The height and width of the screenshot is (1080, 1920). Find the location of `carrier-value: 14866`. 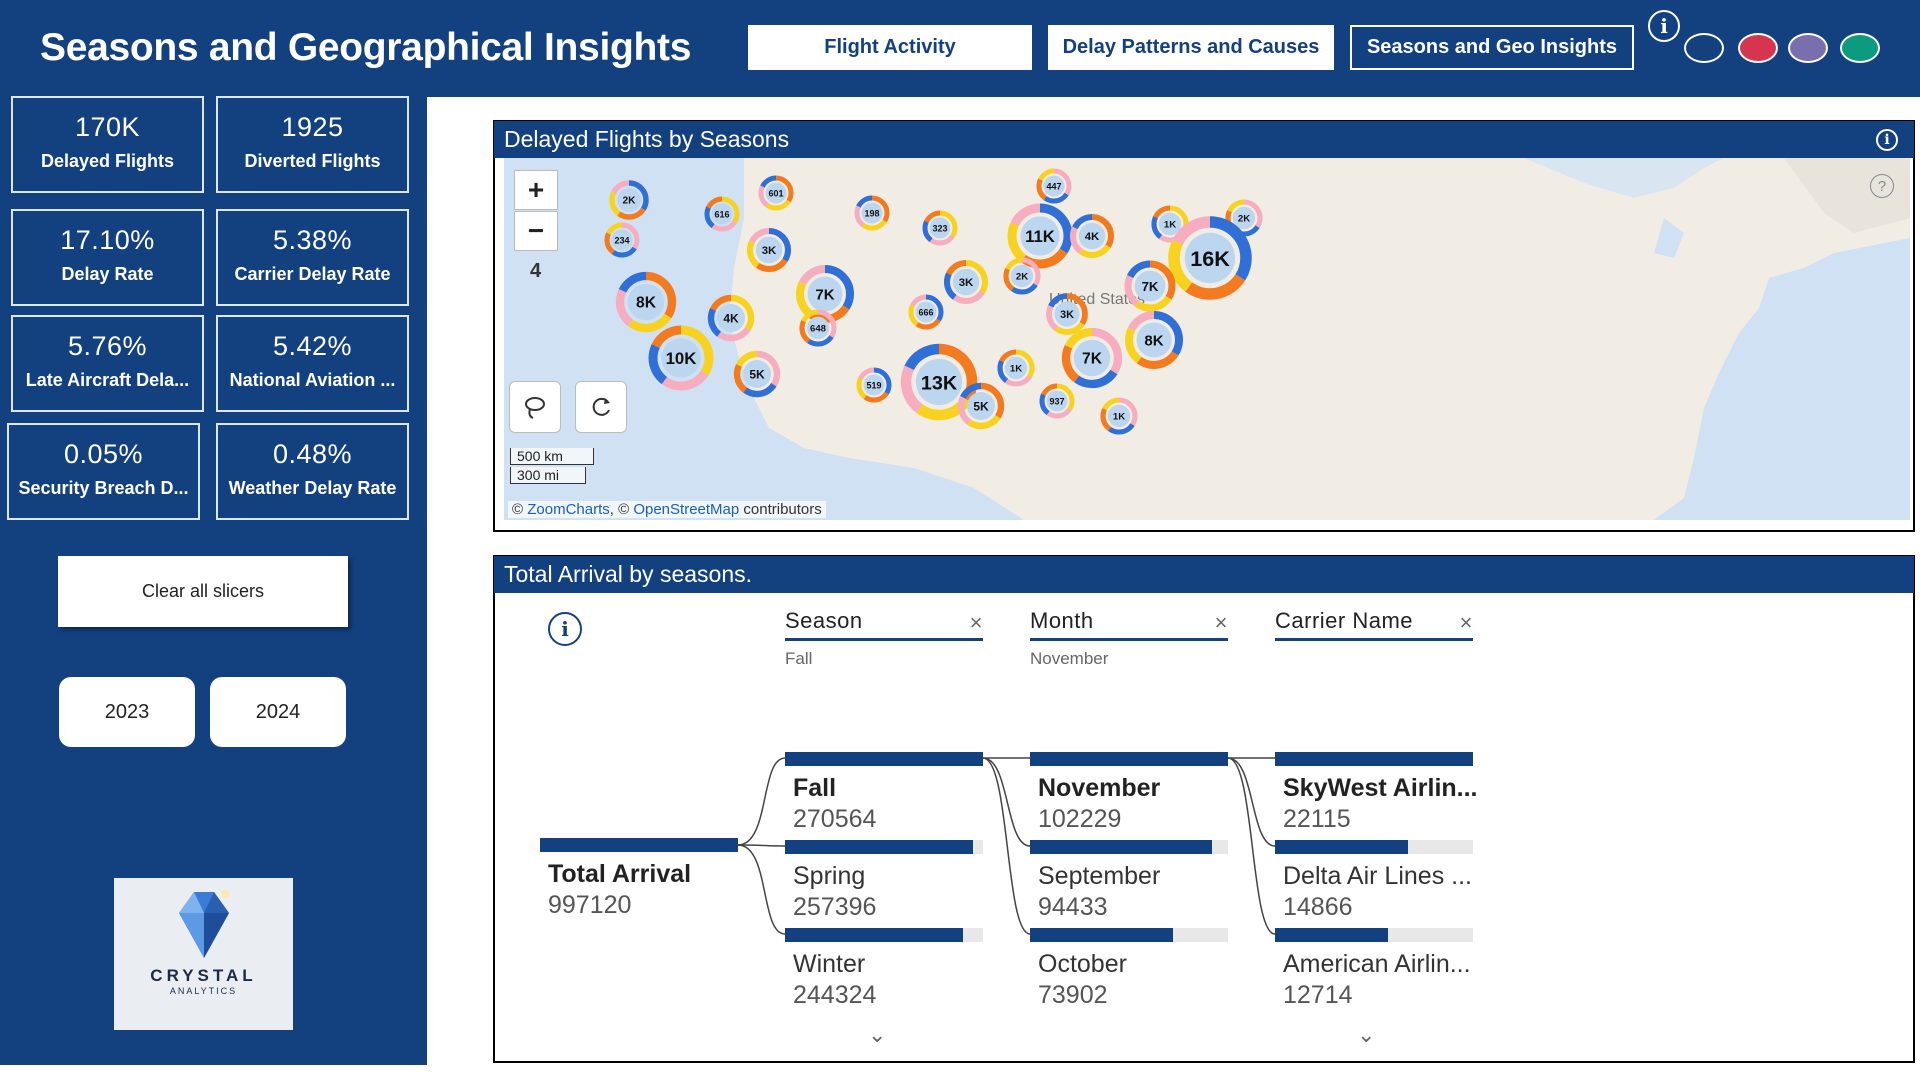

carrier-value: 14866 is located at coordinates (1318, 907).